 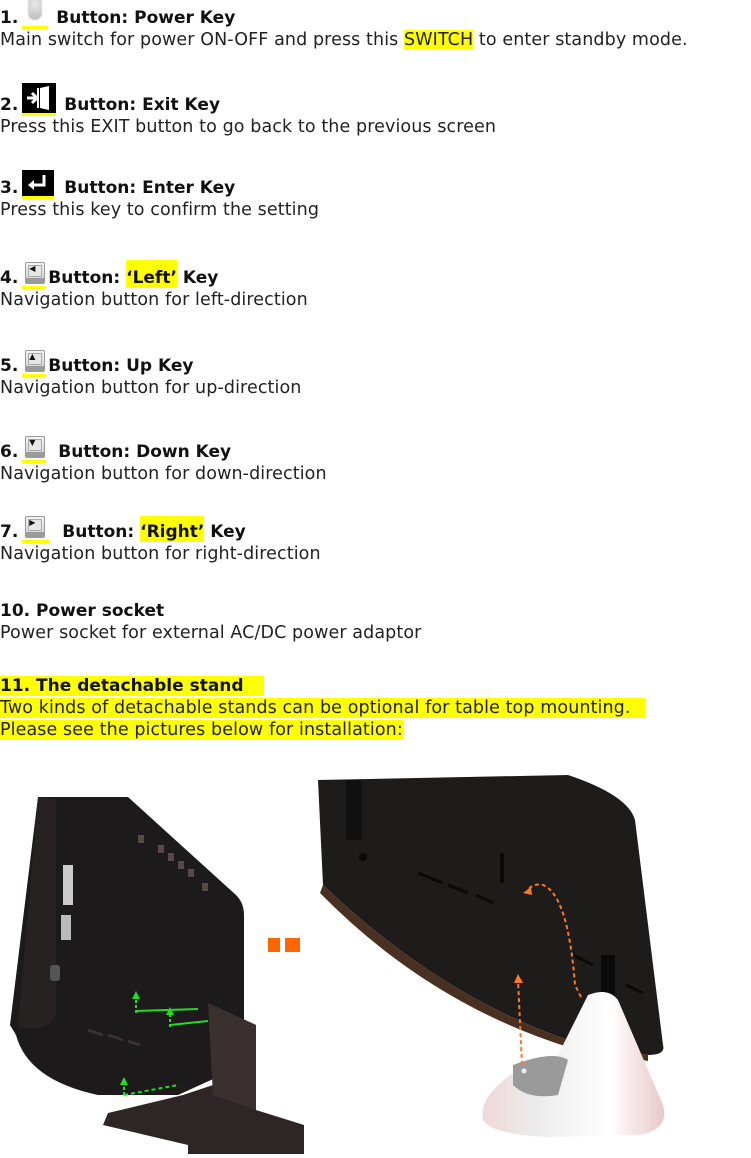 What do you see at coordinates (344, 16) in the screenshot?
I see `item-title: 1. Button: Power Key` at bounding box center [344, 16].